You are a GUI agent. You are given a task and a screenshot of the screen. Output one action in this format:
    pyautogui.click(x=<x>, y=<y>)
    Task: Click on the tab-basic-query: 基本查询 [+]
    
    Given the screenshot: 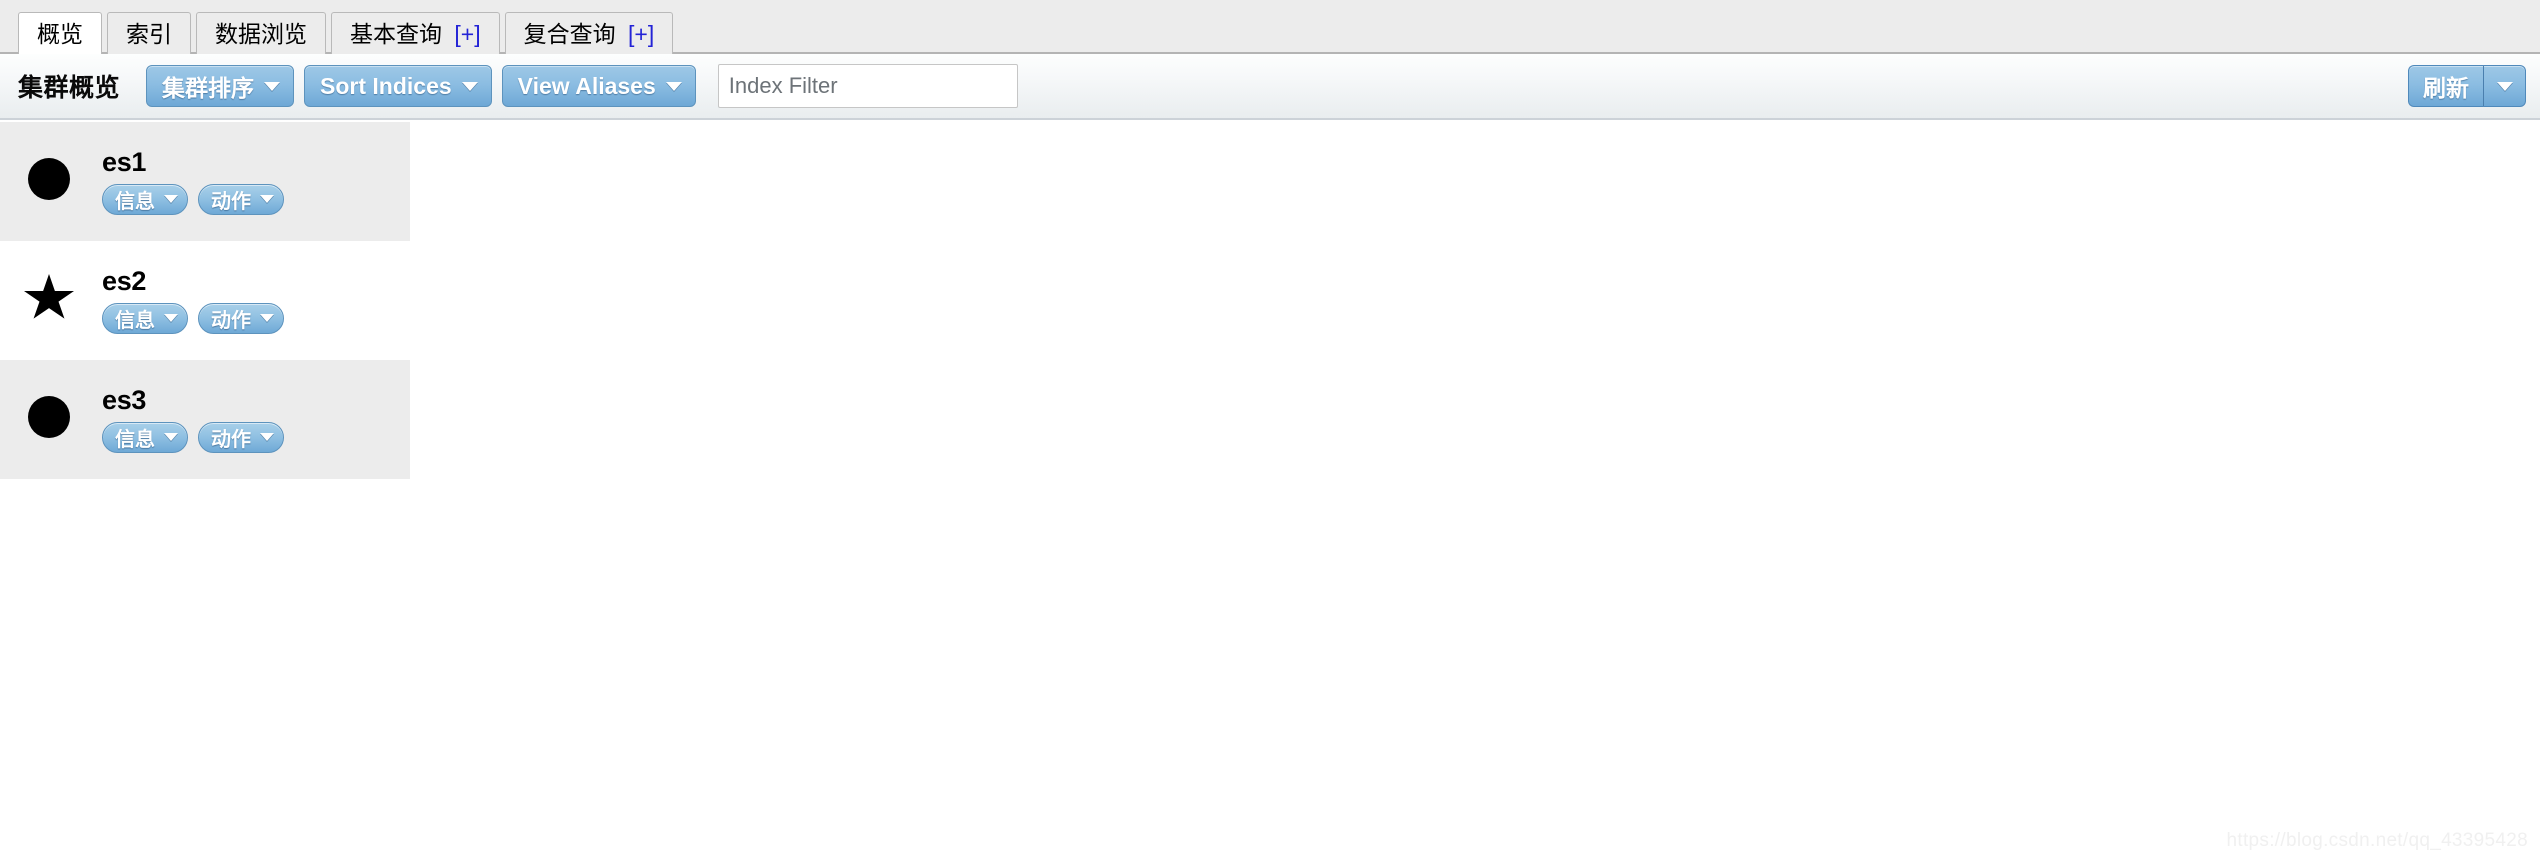 What is the action you would take?
    pyautogui.click(x=415, y=33)
    